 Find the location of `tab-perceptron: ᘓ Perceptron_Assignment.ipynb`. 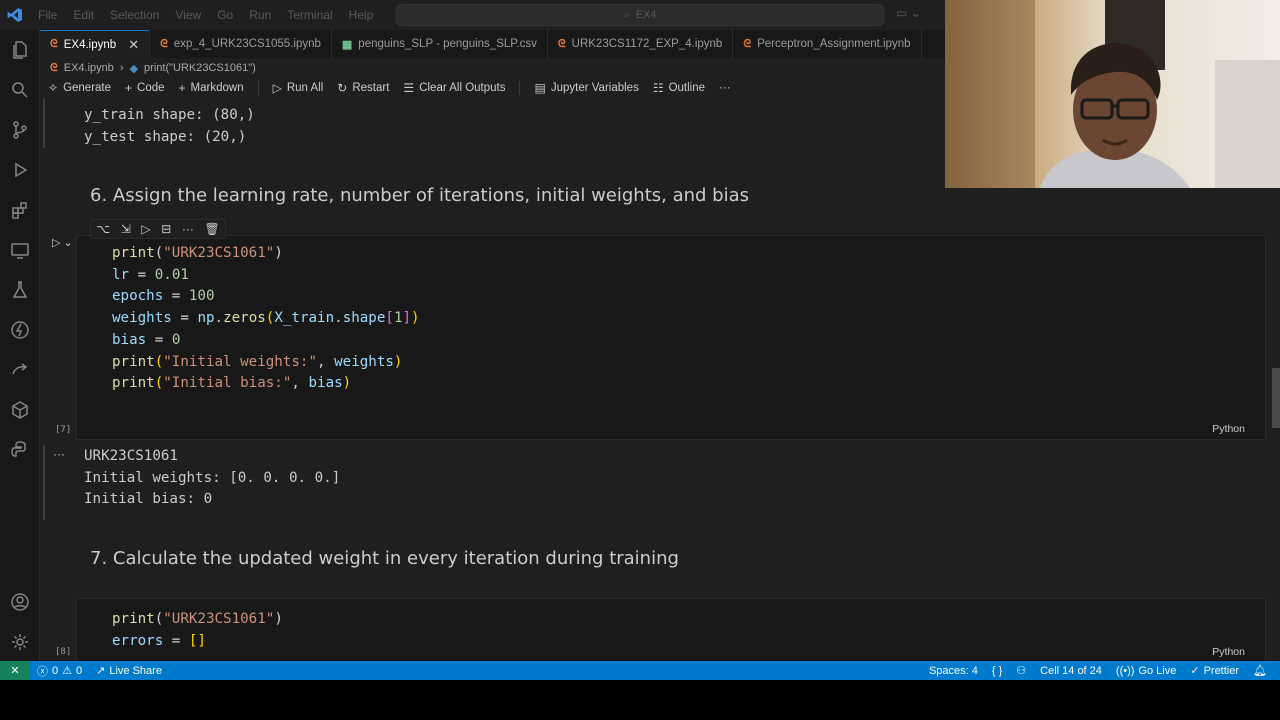

tab-perceptron: ᘓ Perceptron_Assignment.ipynb is located at coordinates (827, 44).